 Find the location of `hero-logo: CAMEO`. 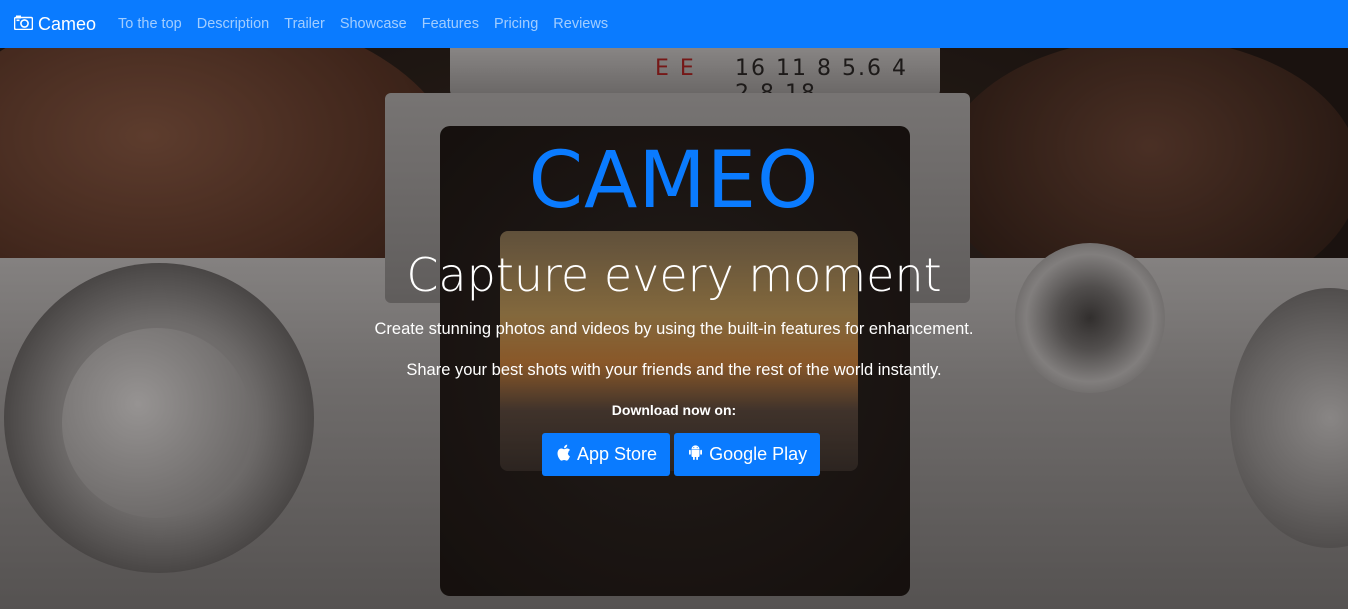

hero-logo: CAMEO is located at coordinates (674, 181).